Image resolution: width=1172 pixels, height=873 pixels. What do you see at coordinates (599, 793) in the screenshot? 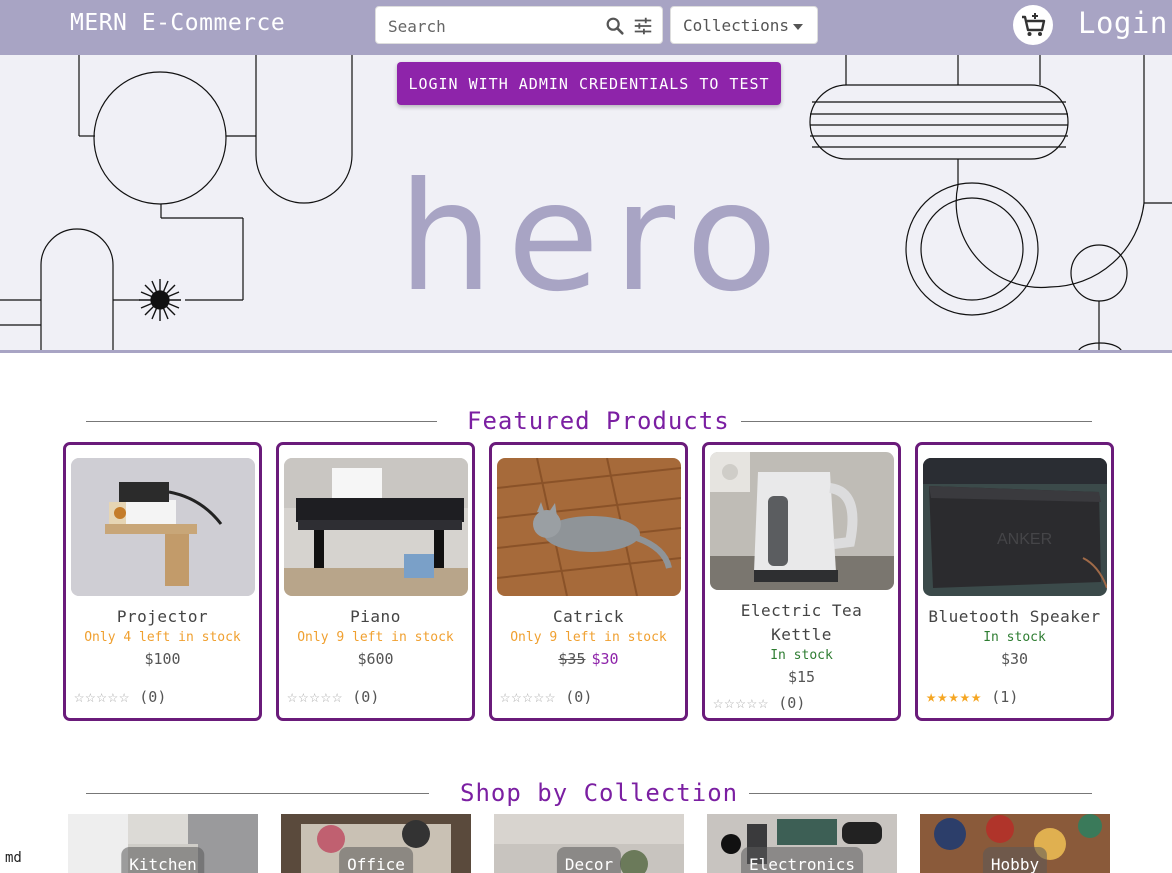
I see `collections-title: Shop by Collection` at bounding box center [599, 793].